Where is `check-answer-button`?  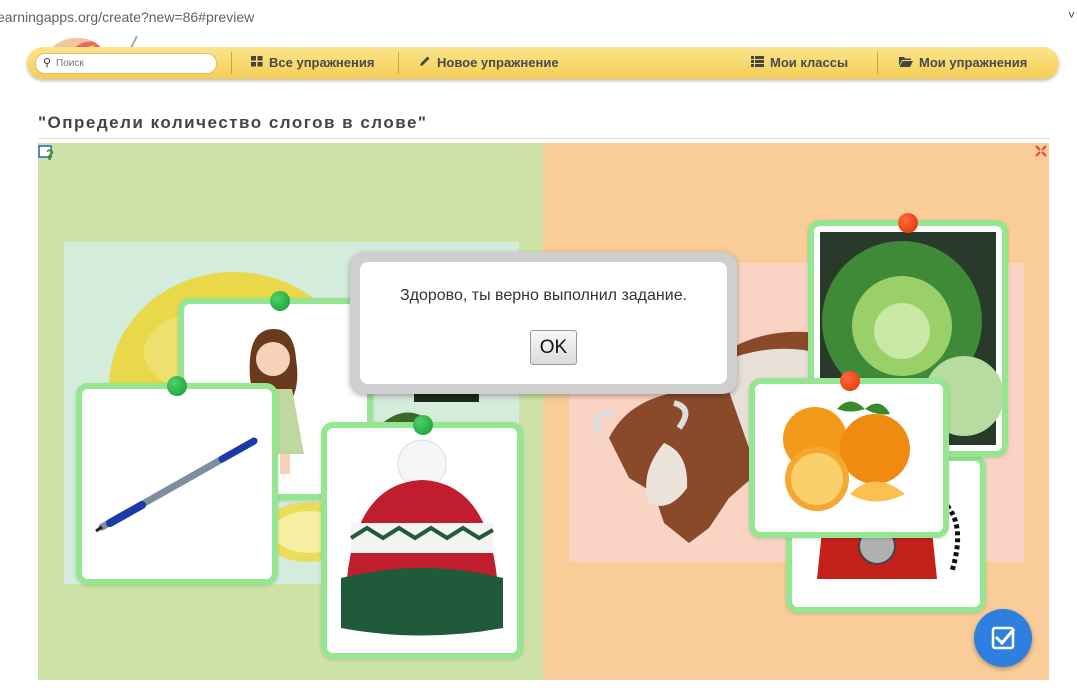 check-answer-button is located at coordinates (1003, 638).